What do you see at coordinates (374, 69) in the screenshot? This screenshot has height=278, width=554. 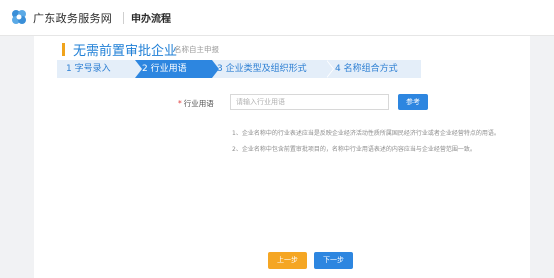 I see `step-4-name-combination: 4 名称组合方式` at bounding box center [374, 69].